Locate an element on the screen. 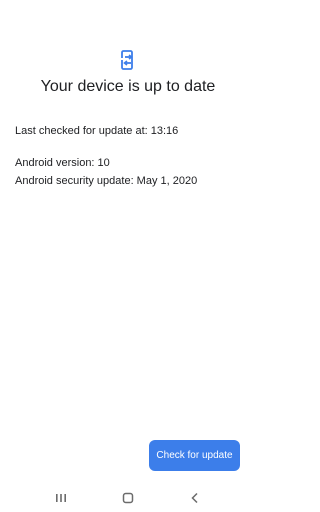 This screenshot has width=320, height=512. page-title: Your device is up to date is located at coordinates (128, 86).